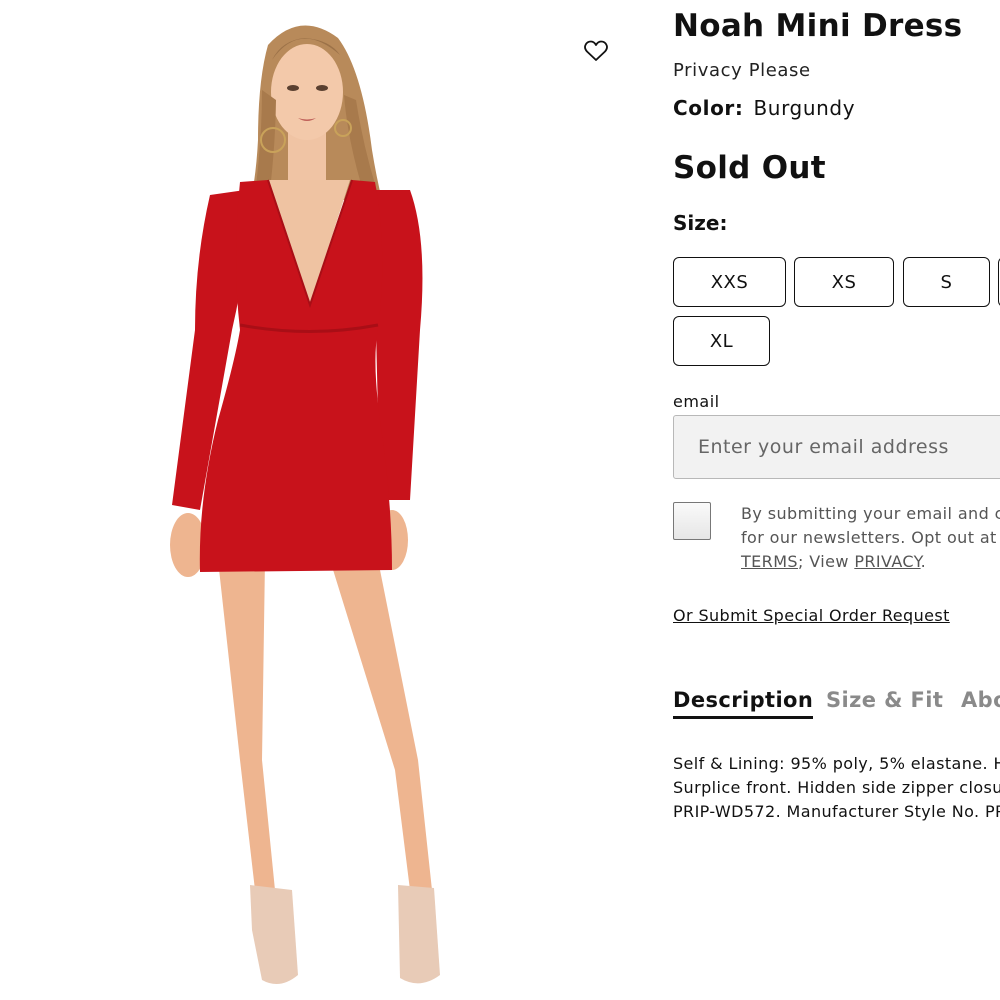 This screenshot has height=1000, width=1000. I want to click on tab-size-fit: Size & Fit, so click(884, 700).